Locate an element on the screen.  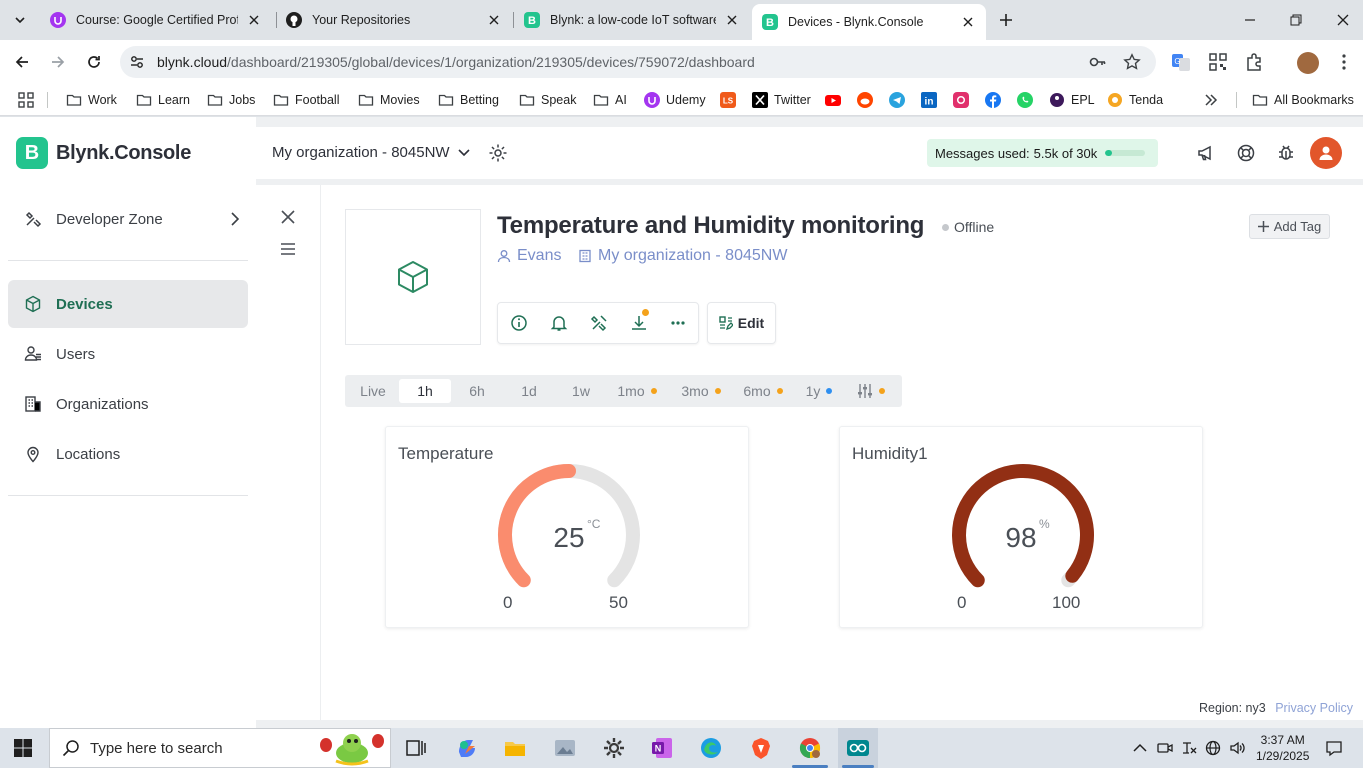
bookmark-linkedin: in is located at coordinates (932, 100).